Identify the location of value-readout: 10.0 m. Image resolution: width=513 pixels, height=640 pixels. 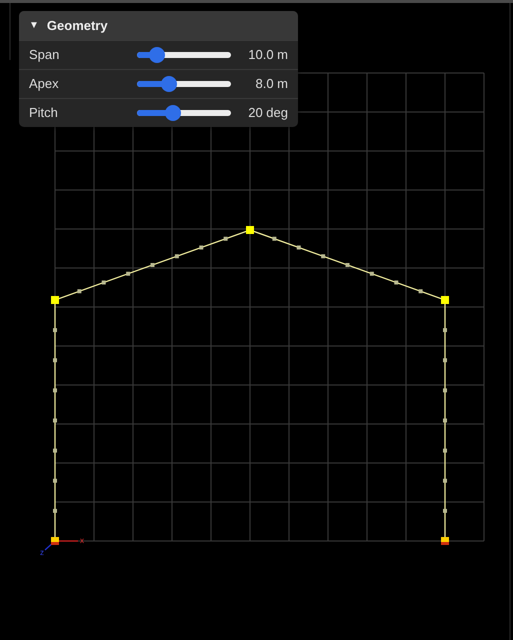
(268, 55).